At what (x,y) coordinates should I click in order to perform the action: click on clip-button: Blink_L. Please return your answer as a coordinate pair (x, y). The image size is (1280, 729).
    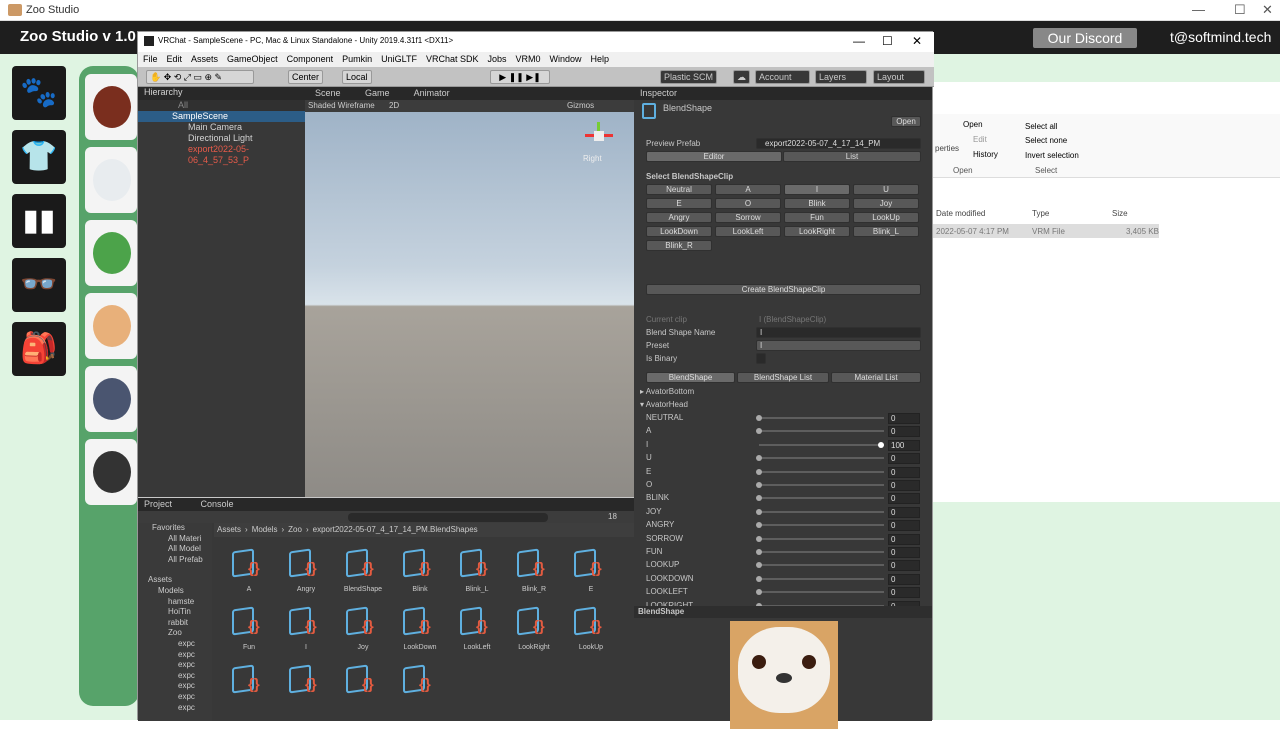
    Looking at the image, I should click on (886, 231).